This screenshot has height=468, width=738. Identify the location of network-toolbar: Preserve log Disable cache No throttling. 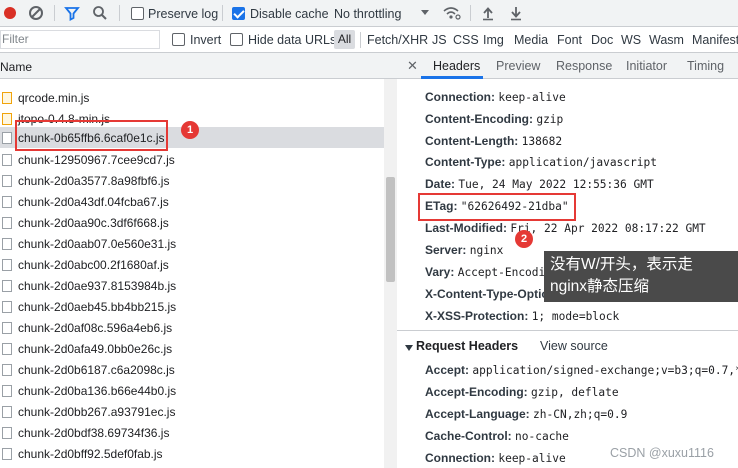
(369, 13).